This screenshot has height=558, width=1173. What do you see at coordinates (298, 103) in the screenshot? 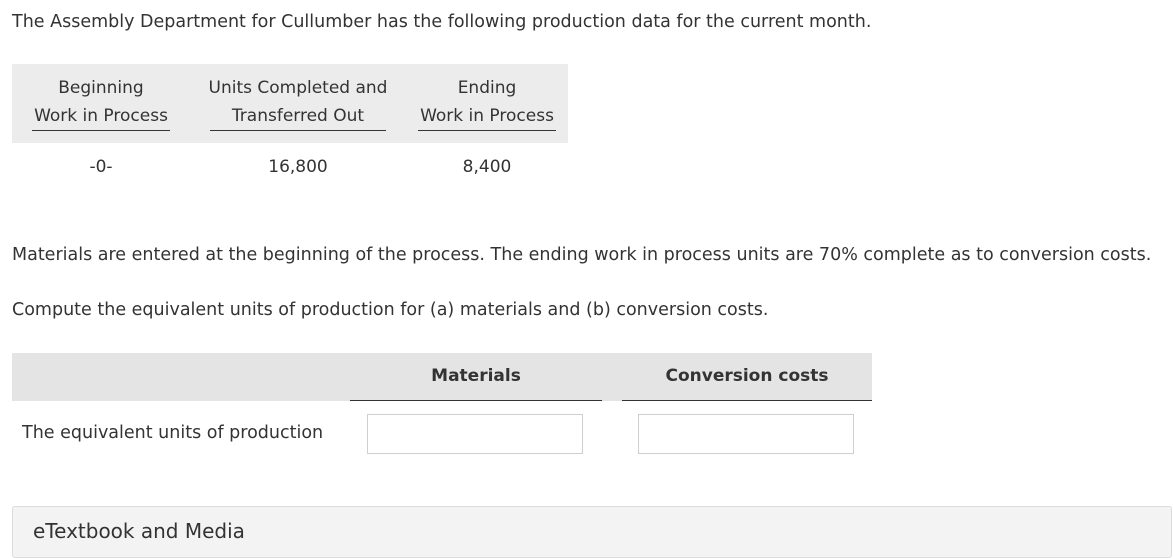
I see `header-units-completed: Units Completed and Transferred Out` at bounding box center [298, 103].